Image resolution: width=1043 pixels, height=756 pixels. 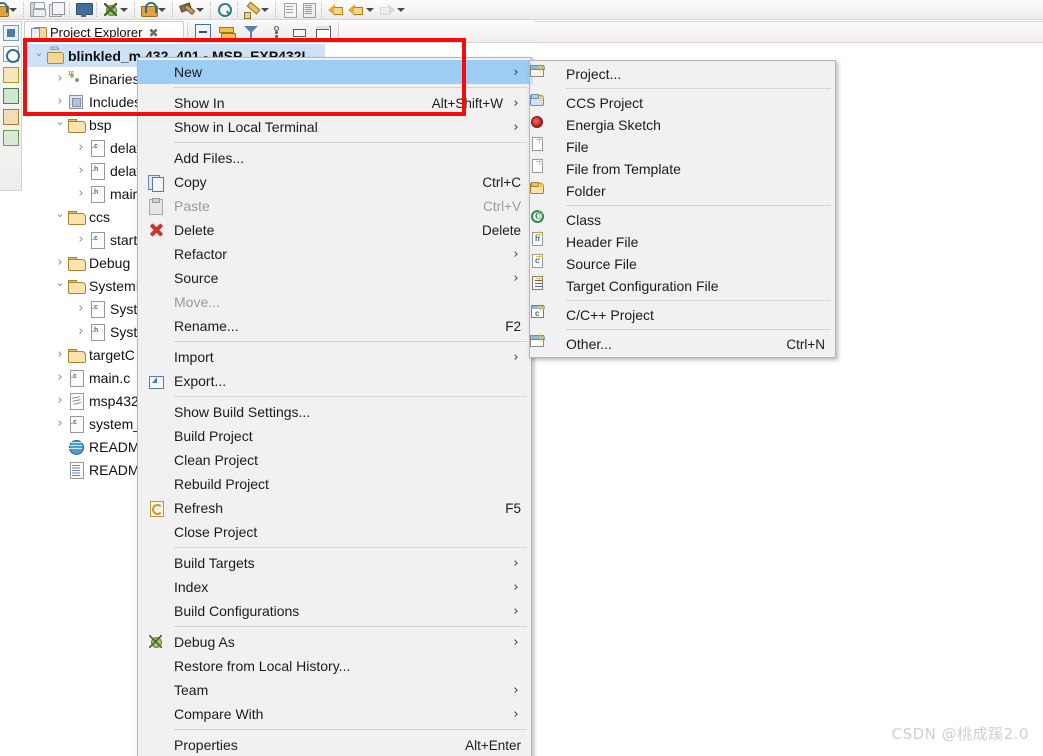 What do you see at coordinates (37, 10) in the screenshot?
I see `save-button` at bounding box center [37, 10].